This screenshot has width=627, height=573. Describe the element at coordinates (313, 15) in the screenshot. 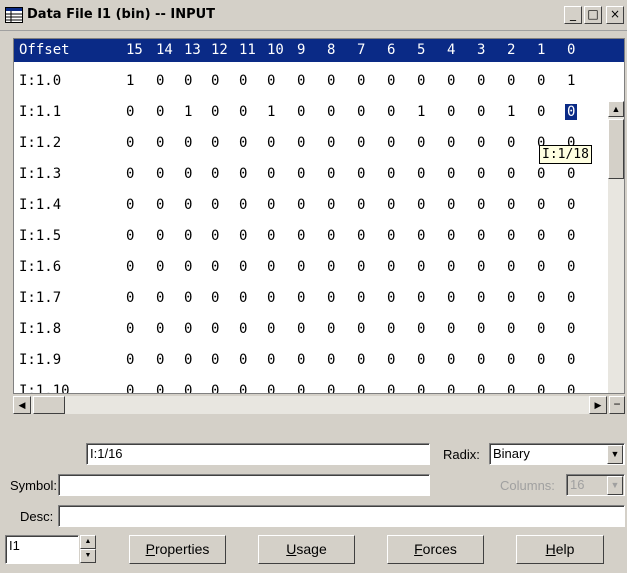

I see `title-bar: Data File I1 (bin) -- INPUT _ □ ×` at that location.